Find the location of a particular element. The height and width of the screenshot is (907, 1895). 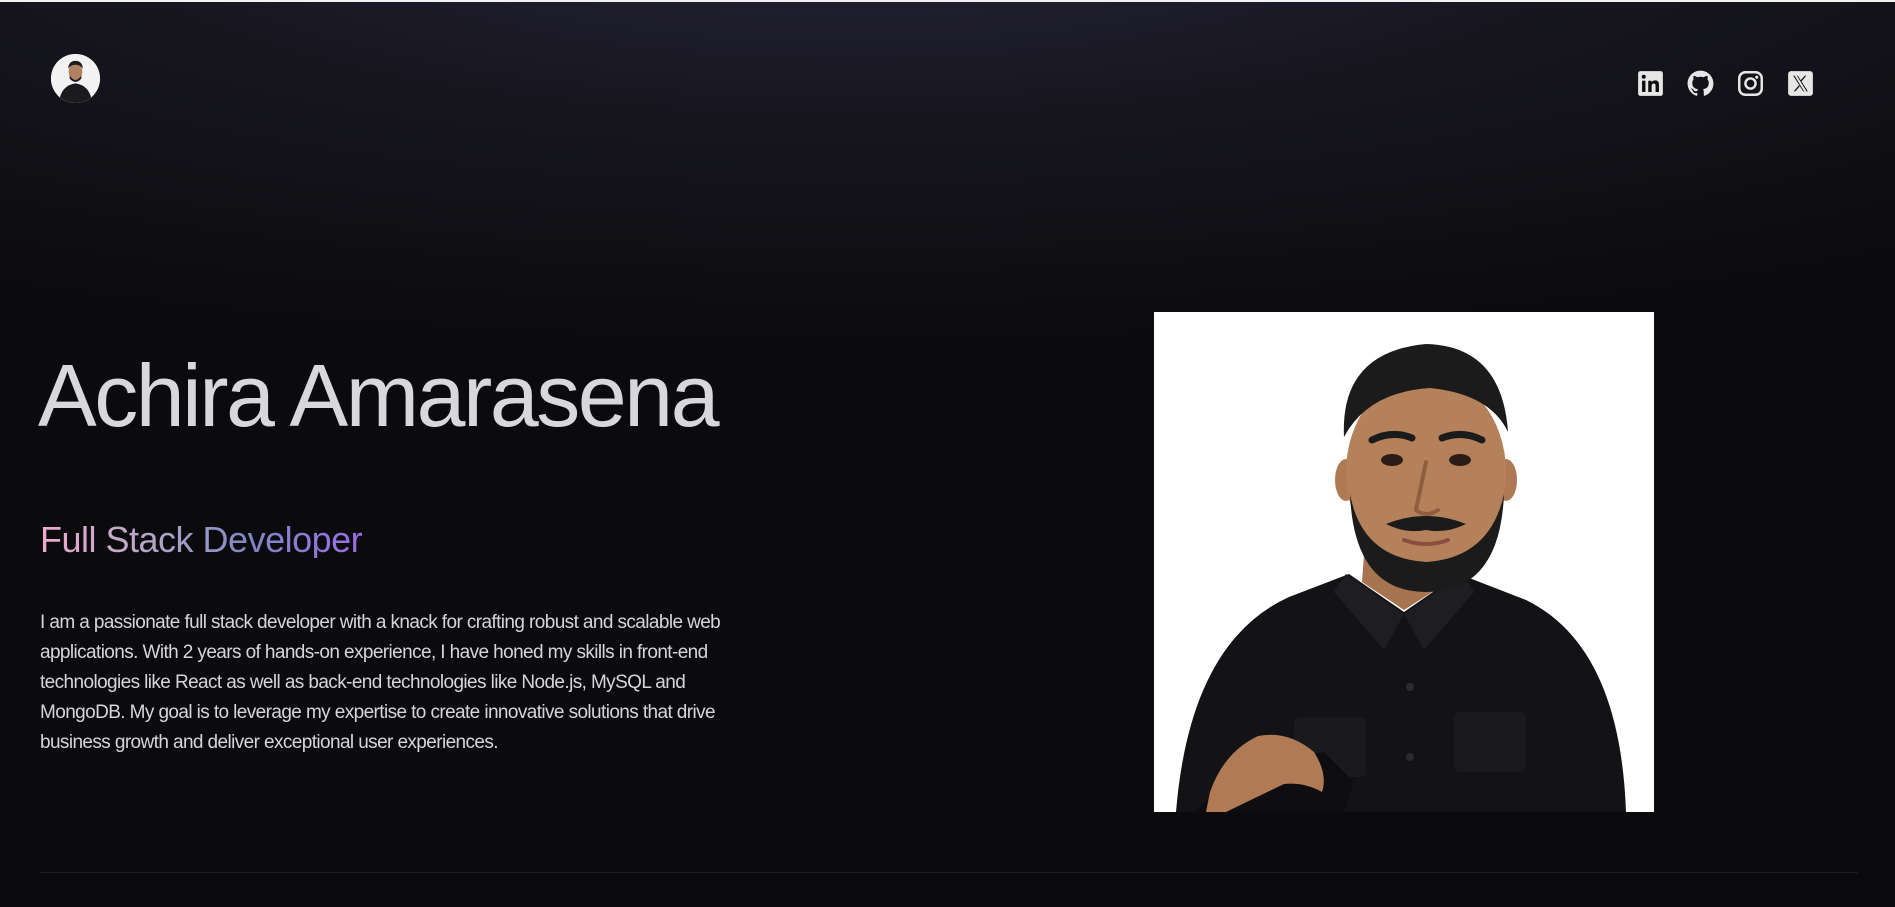

person-icon is located at coordinates (75, 78).